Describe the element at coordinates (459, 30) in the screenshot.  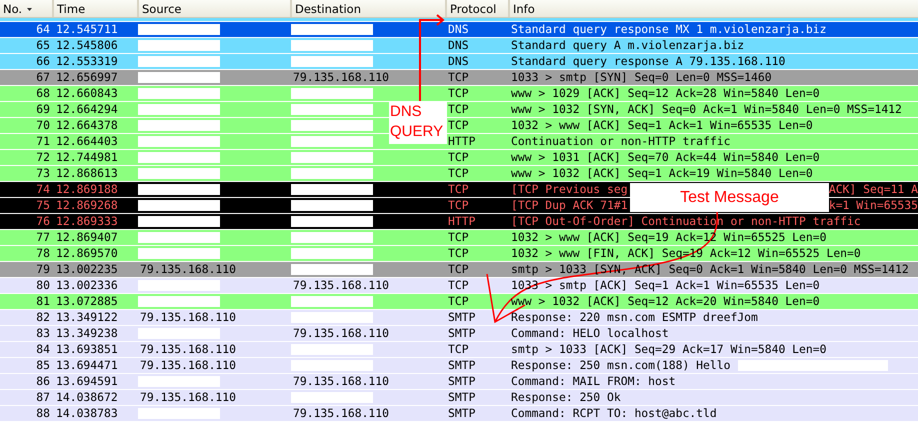
I see `packet-row: 64 12.545711 DNS Standard query response MX 1 m.violenzarja.biz` at that location.